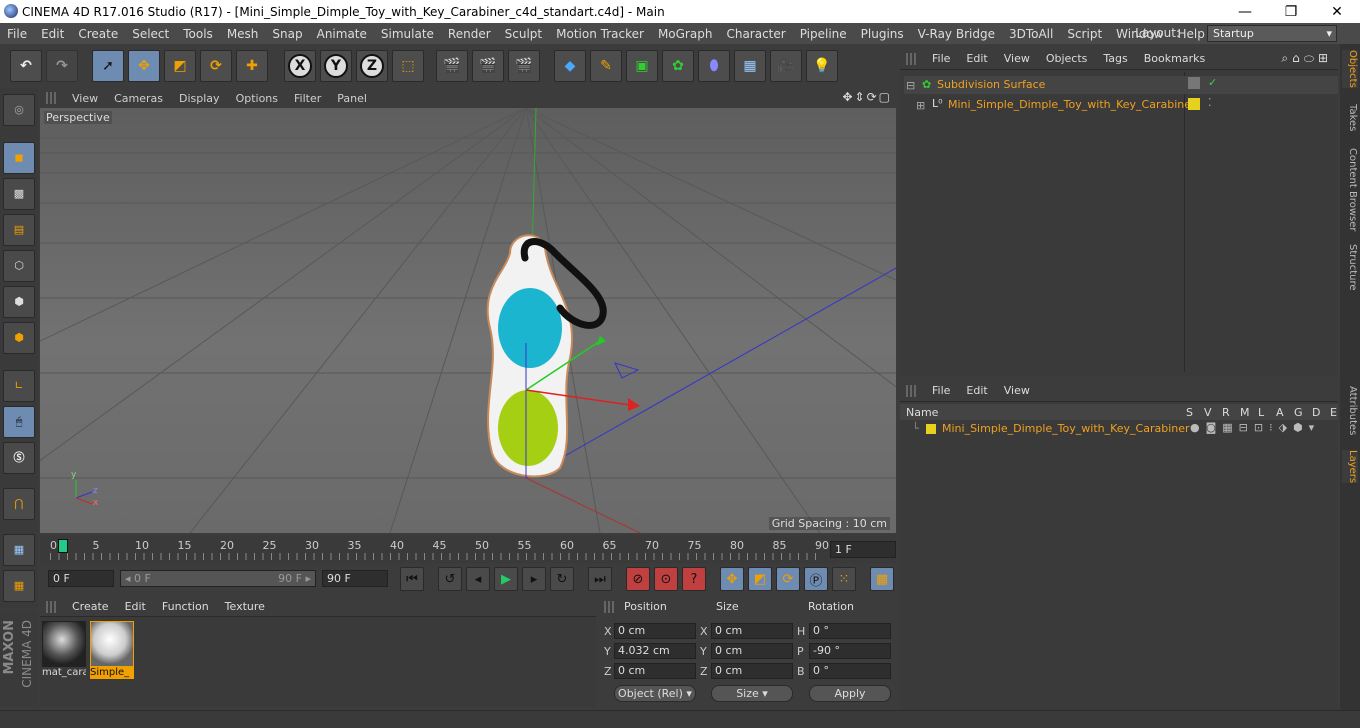 This screenshot has width=1360, height=728. I want to click on tab-layers: Layers, so click(1350, 467).